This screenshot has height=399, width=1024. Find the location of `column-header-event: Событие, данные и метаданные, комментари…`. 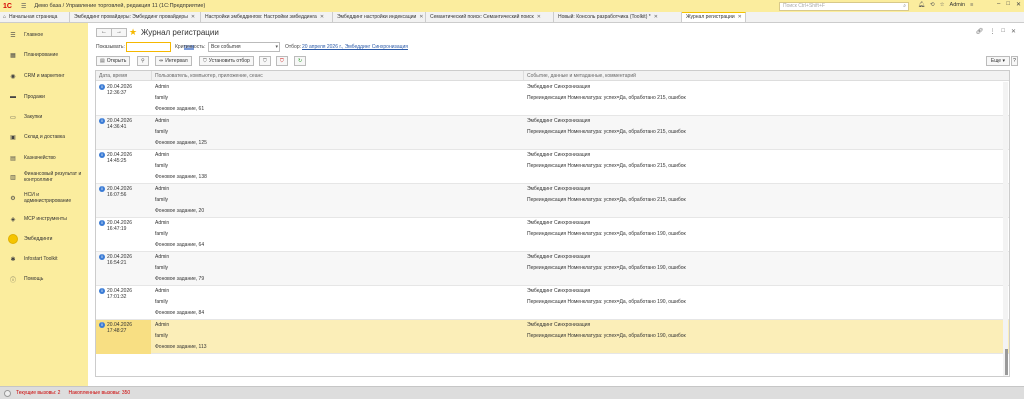

column-header-event: Событие, данные и метаданные, комментари… is located at coordinates (581, 76).